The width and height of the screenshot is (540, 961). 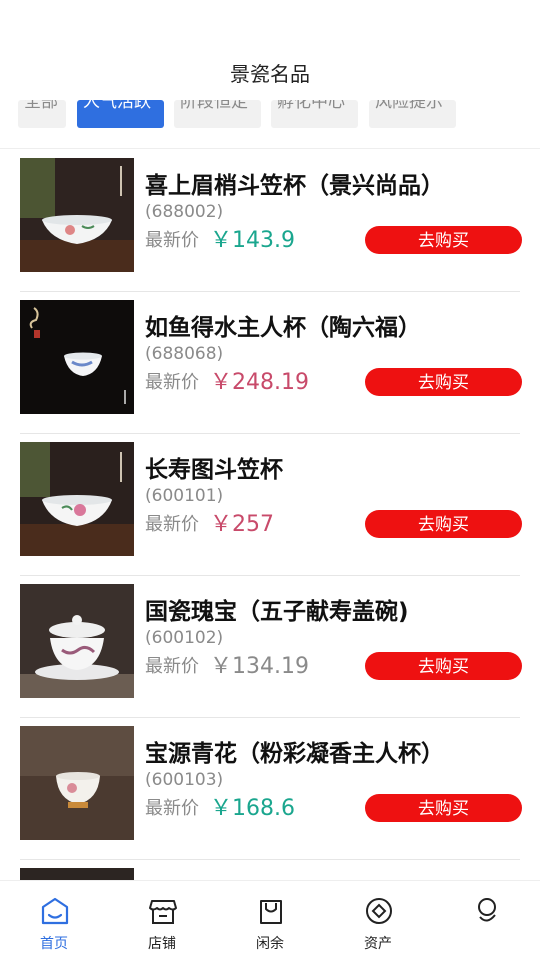 I want to click on header: 景瓷名品, so click(x=270, y=50).